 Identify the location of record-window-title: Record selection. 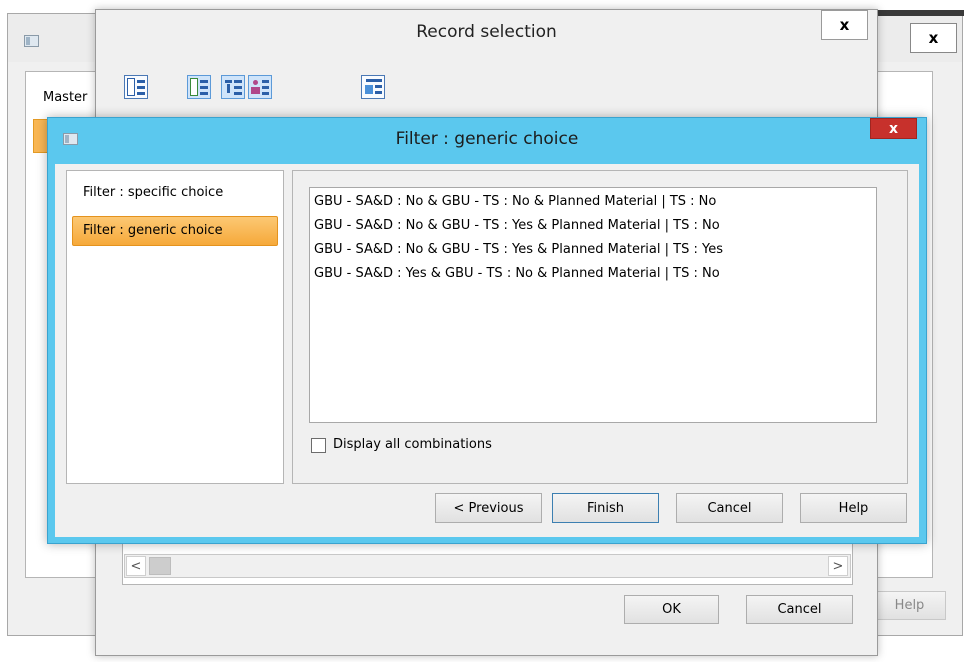
(486, 32).